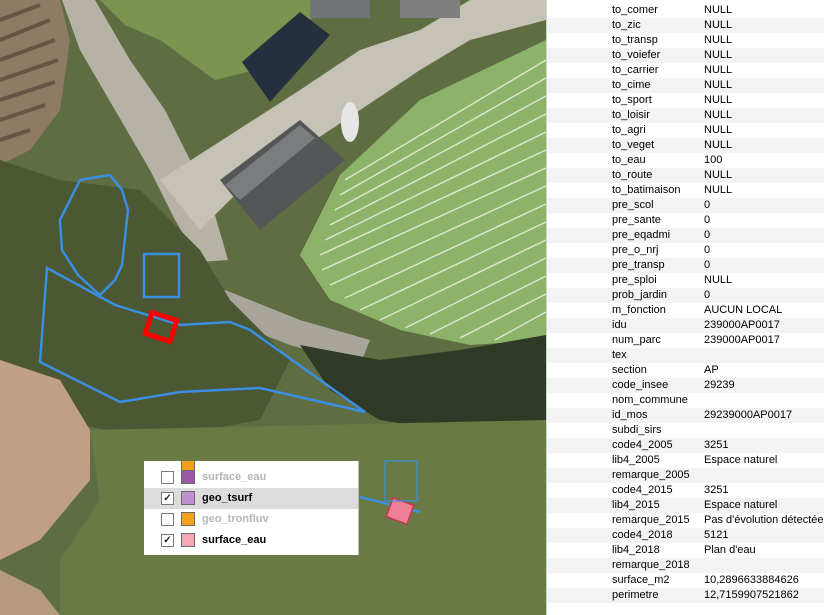  Describe the element at coordinates (685, 160) in the screenshot. I see `attribute-row: to_eau 100` at that location.